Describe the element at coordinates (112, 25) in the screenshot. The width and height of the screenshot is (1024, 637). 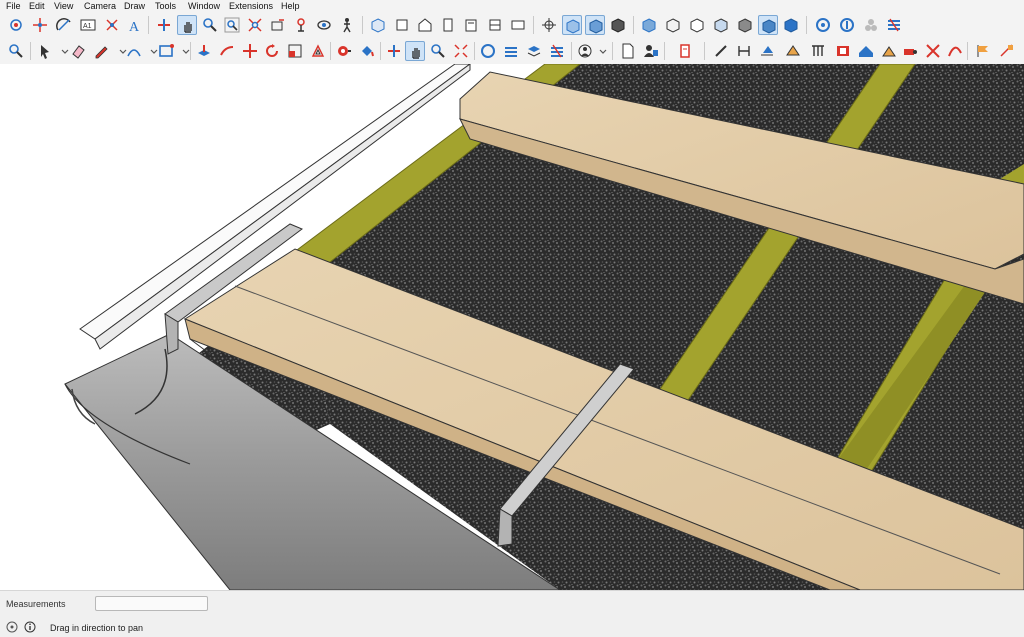
I see `axes-tool-icon` at that location.